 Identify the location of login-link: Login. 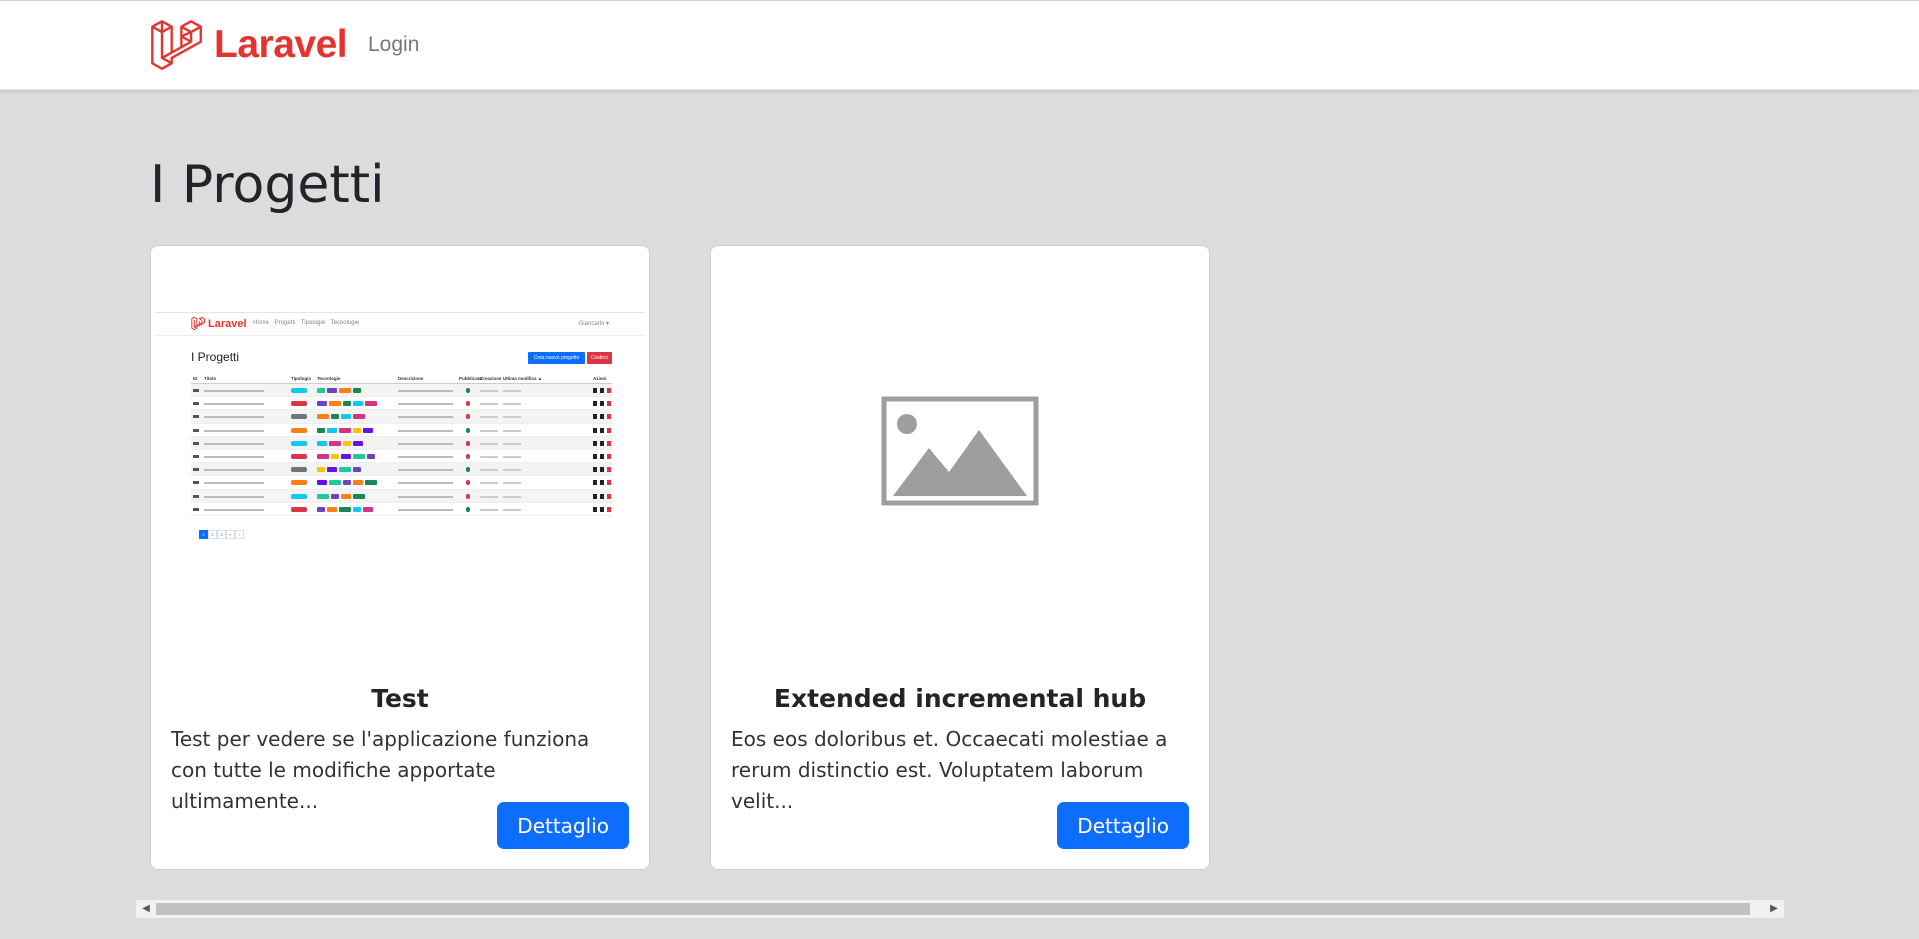
(393, 45).